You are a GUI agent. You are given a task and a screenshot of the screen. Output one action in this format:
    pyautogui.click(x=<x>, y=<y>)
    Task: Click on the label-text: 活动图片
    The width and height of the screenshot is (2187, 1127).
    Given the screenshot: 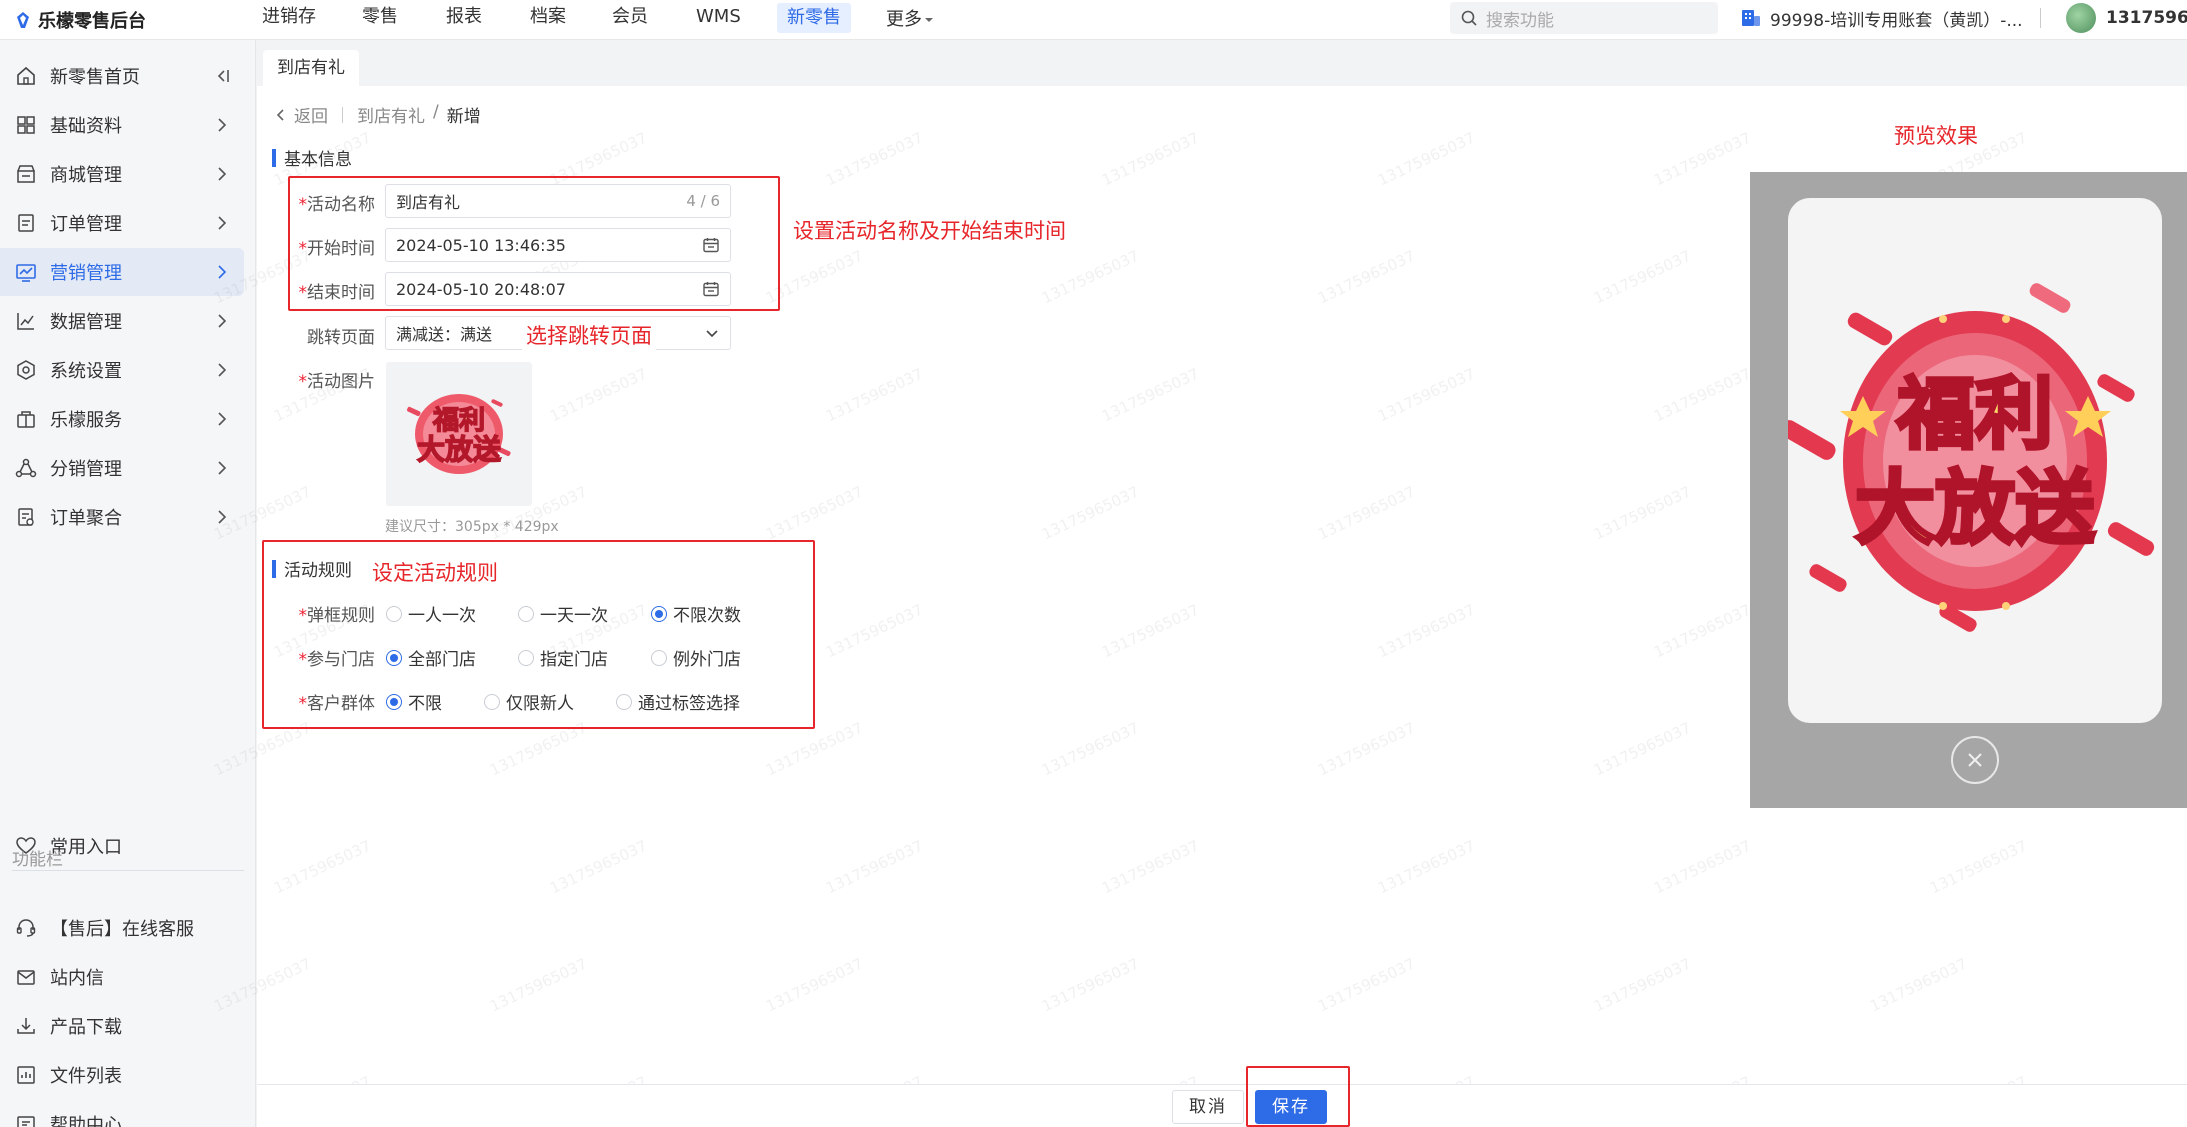 What is the action you would take?
    pyautogui.click(x=341, y=382)
    